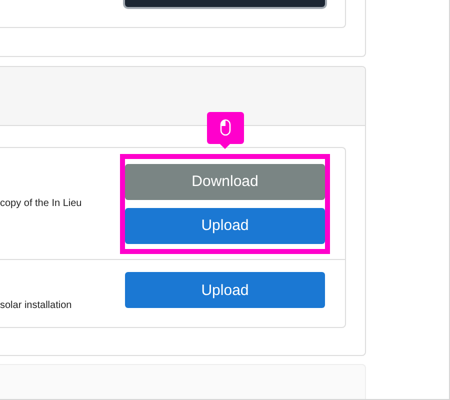 This screenshot has width=450, height=400. I want to click on document-description: solar installation, so click(36, 306).